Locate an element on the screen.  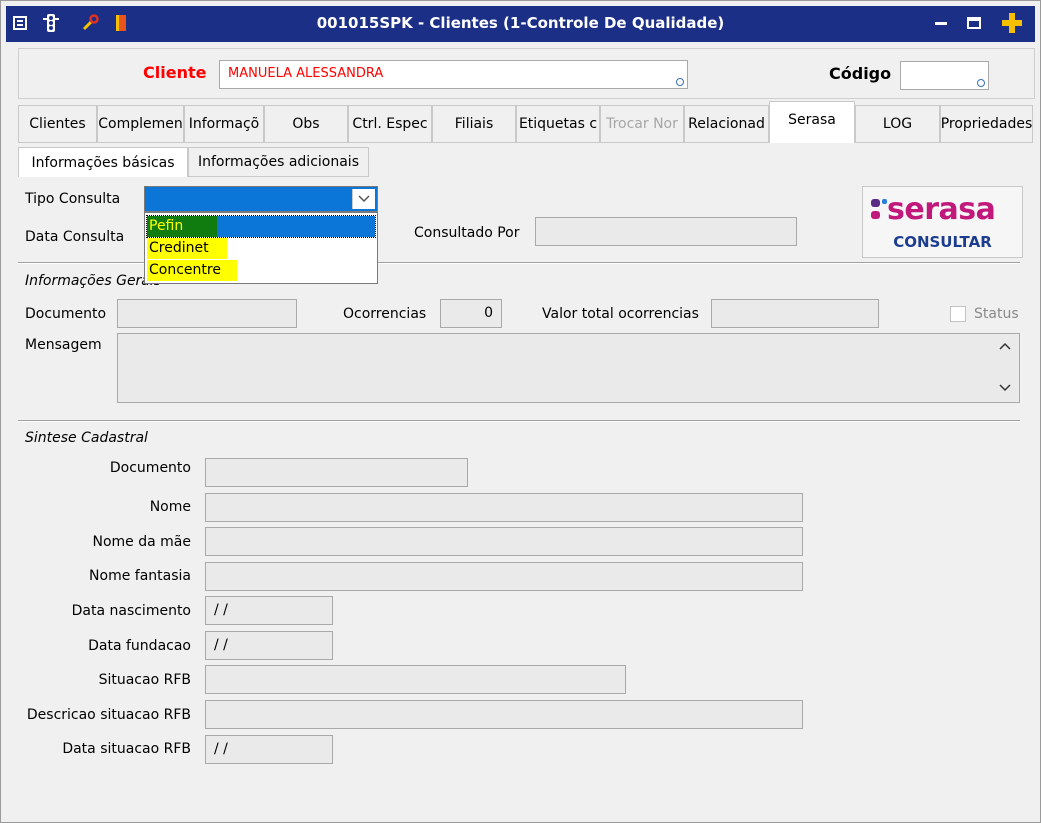
tab-complemento: Complemen is located at coordinates (140, 124).